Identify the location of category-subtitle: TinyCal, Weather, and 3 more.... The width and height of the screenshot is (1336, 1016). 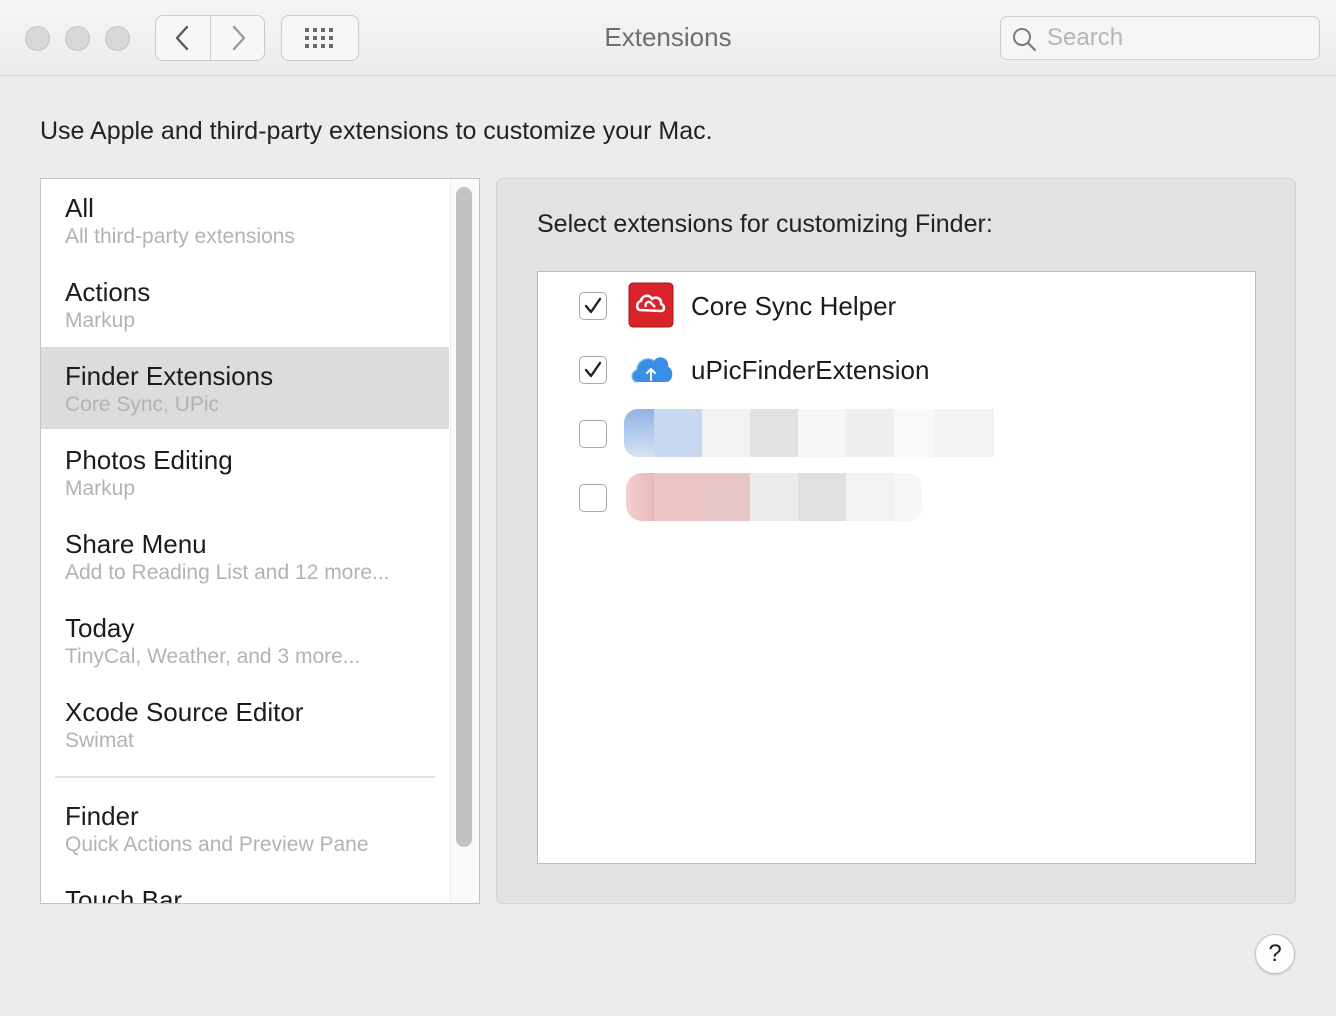
(213, 656).